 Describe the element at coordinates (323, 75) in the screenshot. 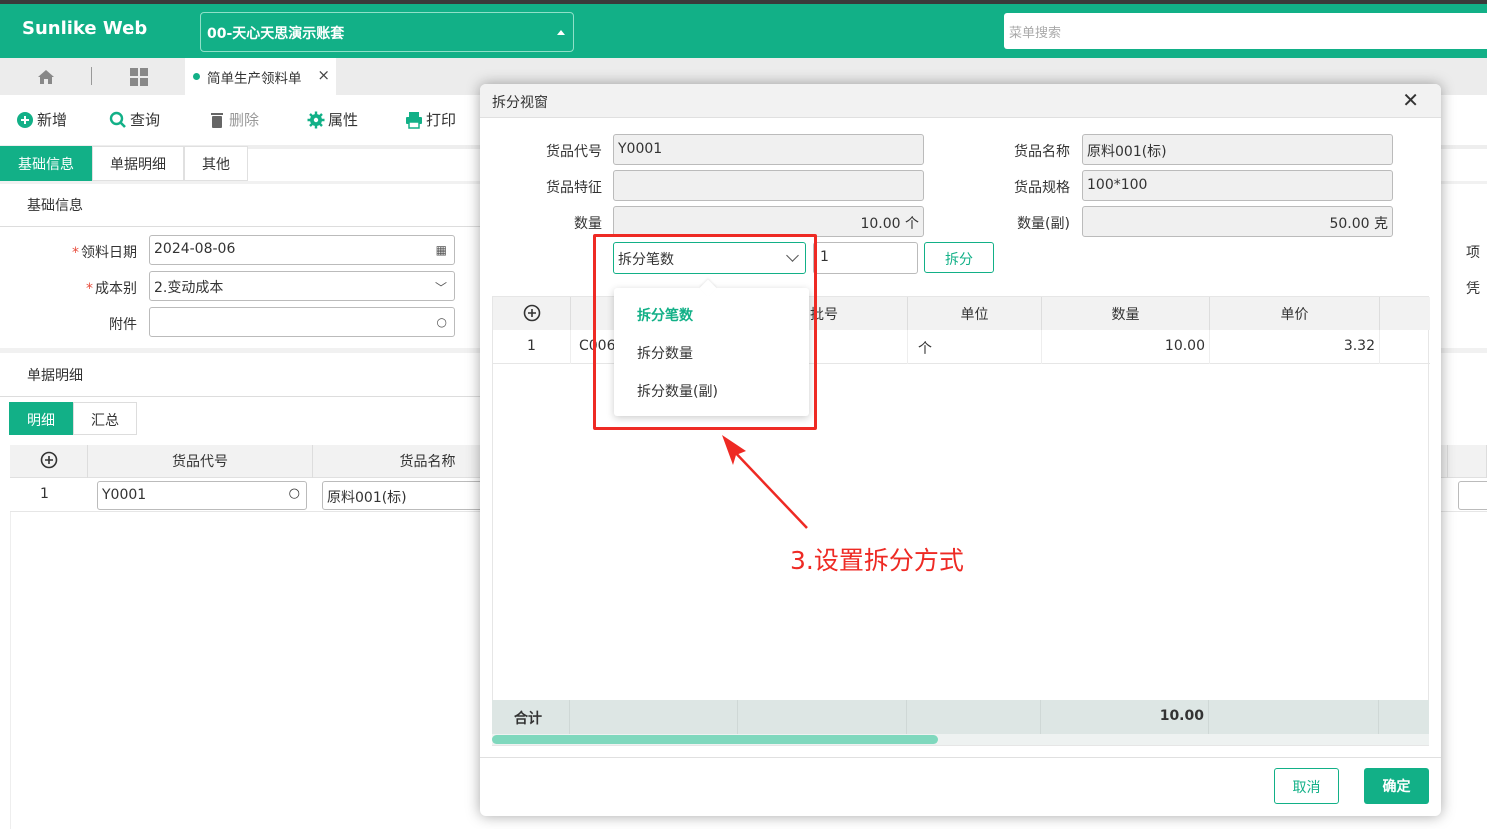

I see `close-tab-icon: ×` at that location.